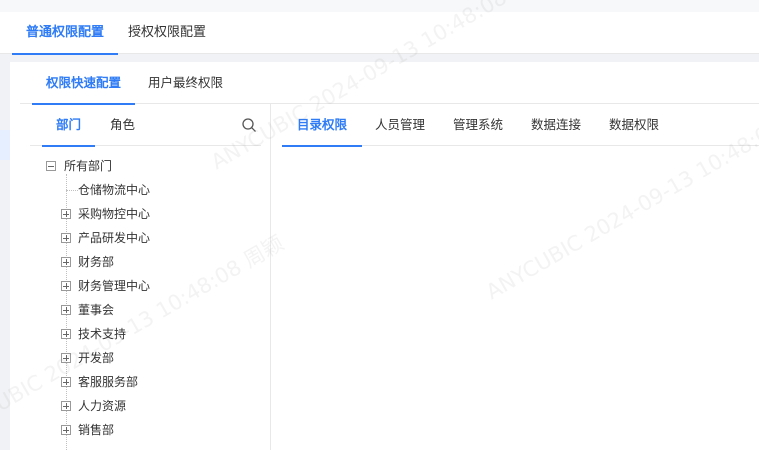  What do you see at coordinates (478, 125) in the screenshot?
I see `tab-management-system: 管理系统` at bounding box center [478, 125].